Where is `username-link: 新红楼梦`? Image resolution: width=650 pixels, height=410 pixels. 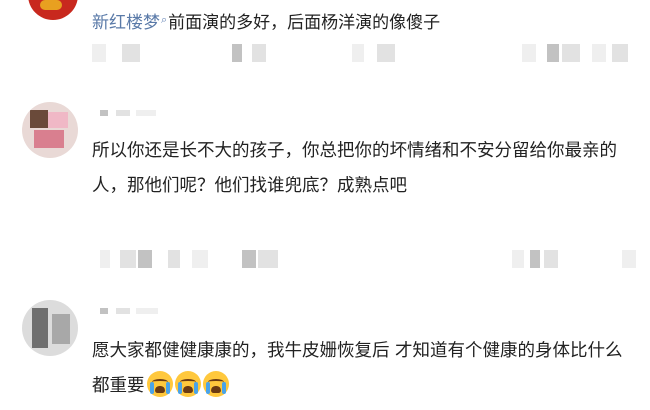 username-link: 新红楼梦 is located at coordinates (126, 23).